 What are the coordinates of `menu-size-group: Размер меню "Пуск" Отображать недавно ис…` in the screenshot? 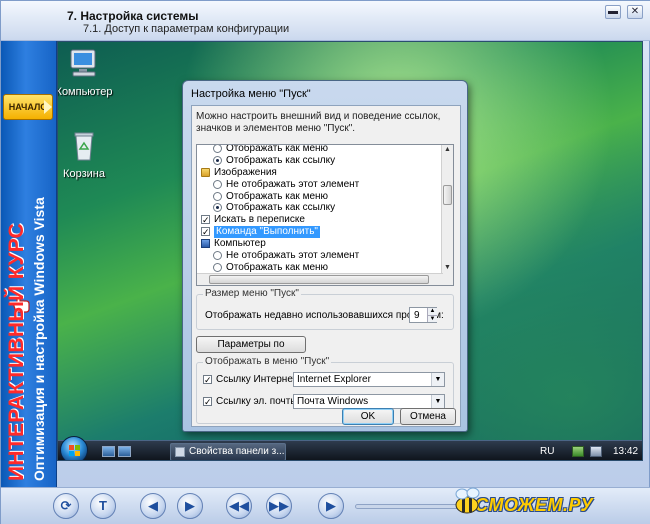 It's located at (325, 309).